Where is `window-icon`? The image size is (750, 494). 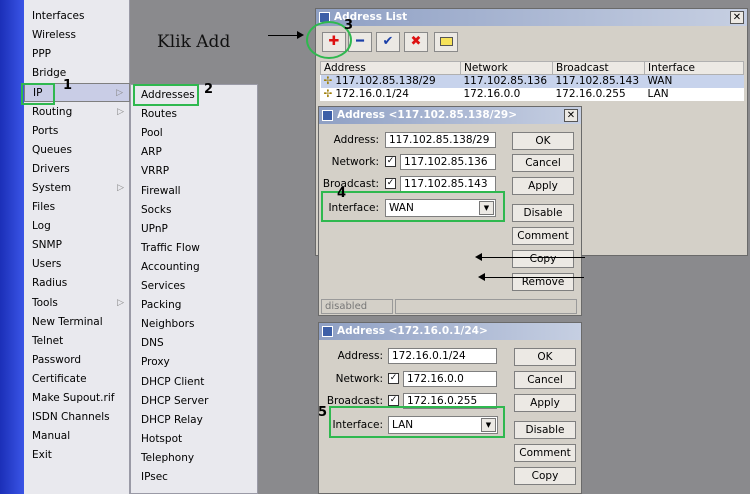 window-icon is located at coordinates (327, 331).